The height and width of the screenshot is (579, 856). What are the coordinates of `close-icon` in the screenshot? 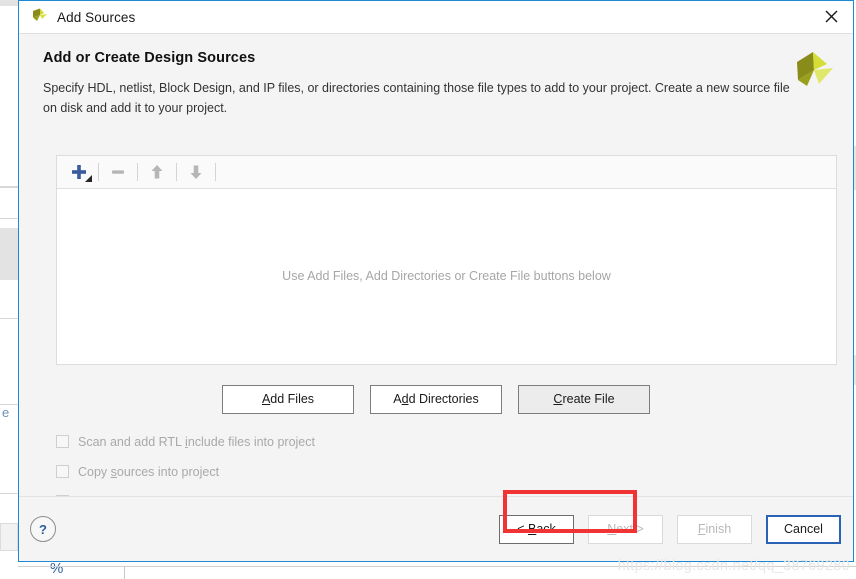 It's located at (831, 16).